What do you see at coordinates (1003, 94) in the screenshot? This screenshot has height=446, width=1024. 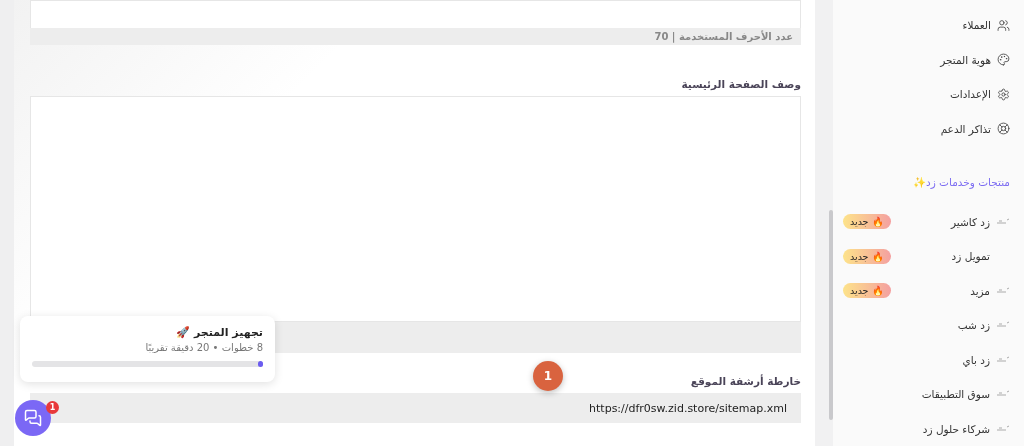 I see `settings-icon` at bounding box center [1003, 94].